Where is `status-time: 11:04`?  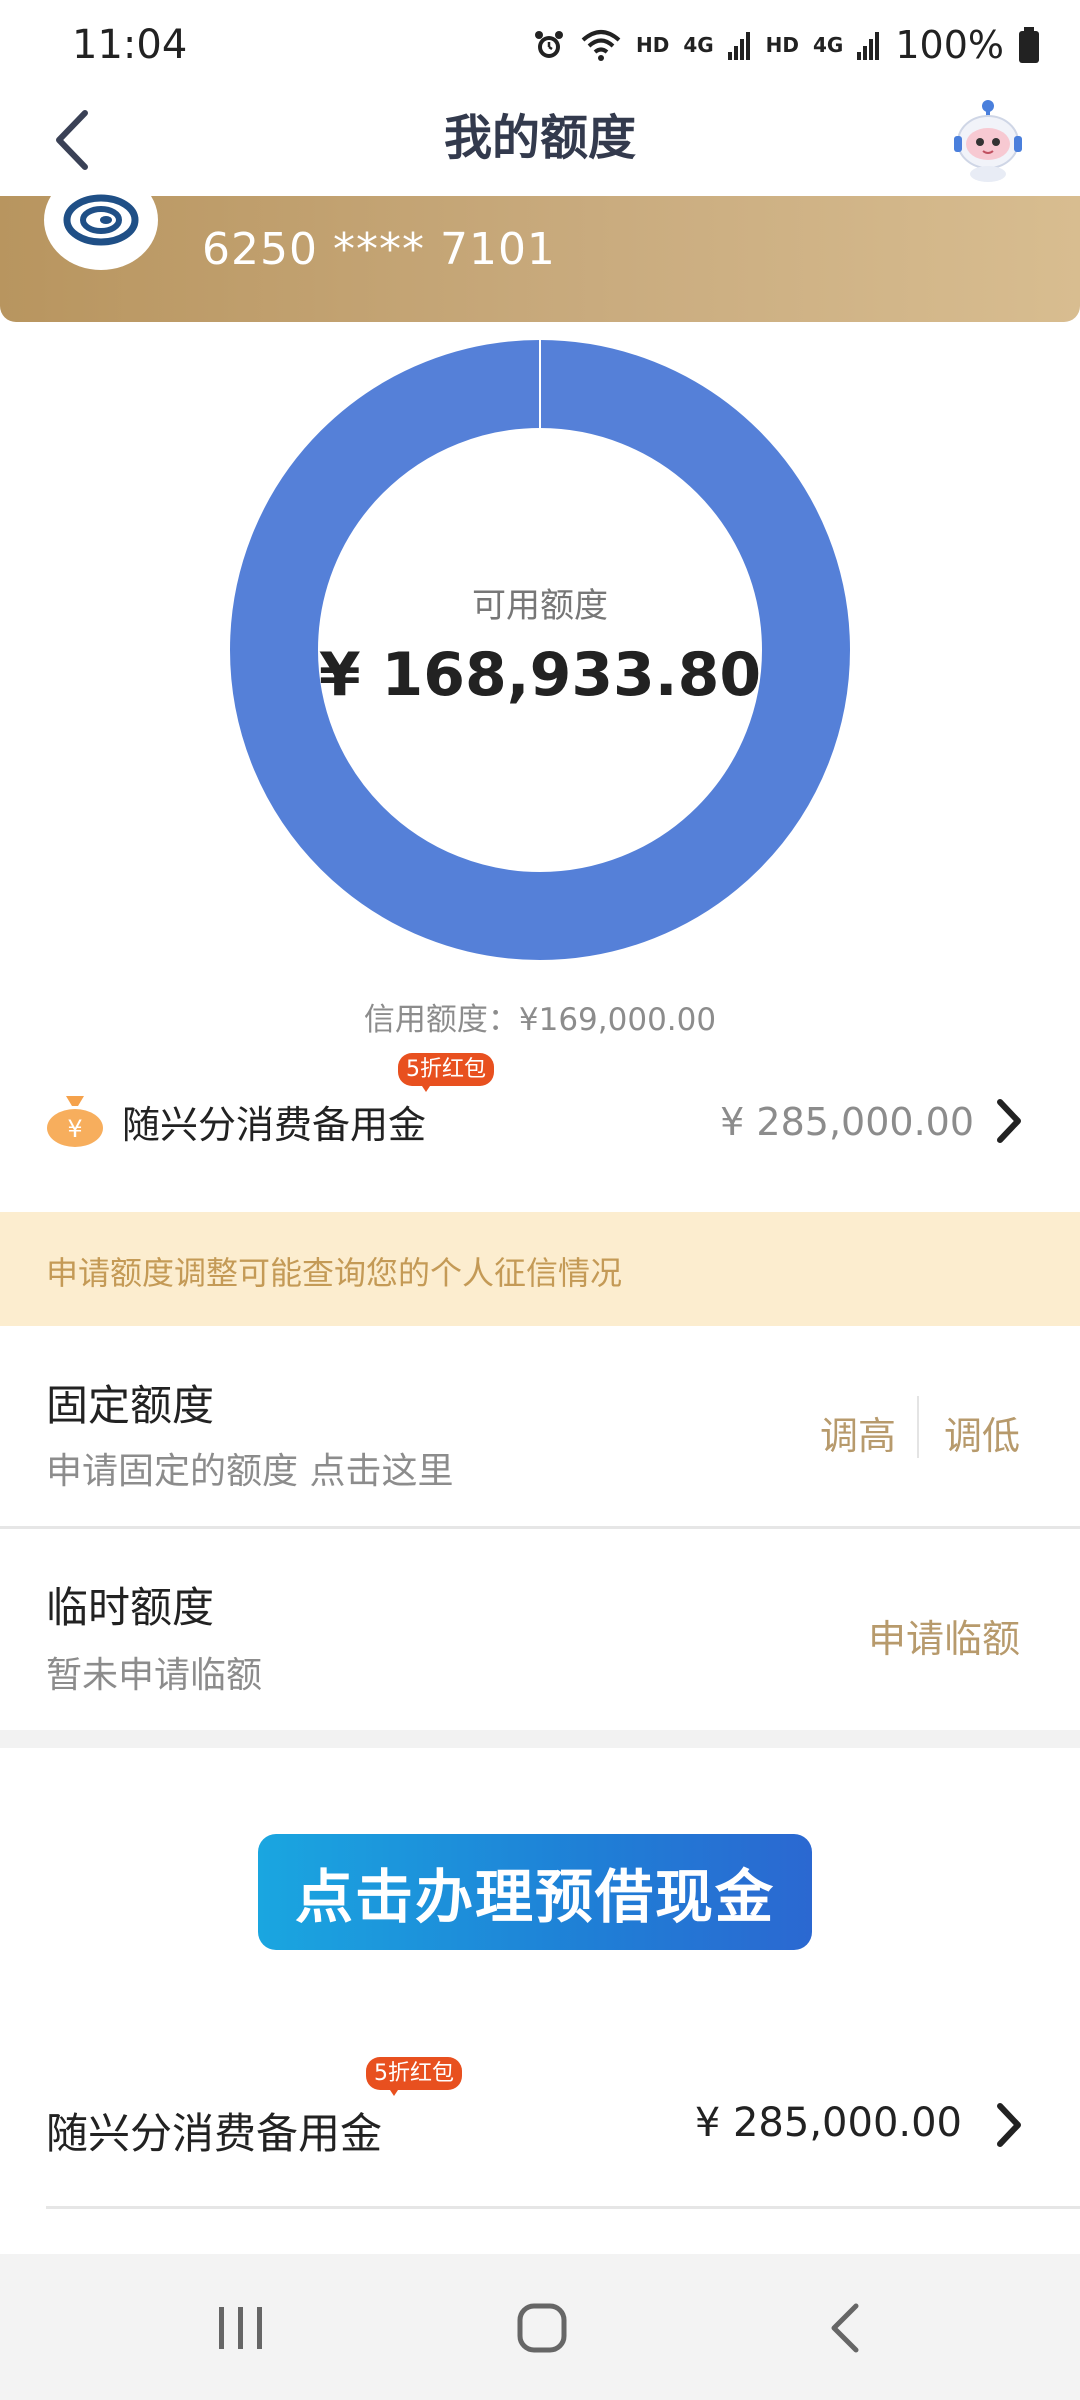
status-time: 11:04 is located at coordinates (130, 45).